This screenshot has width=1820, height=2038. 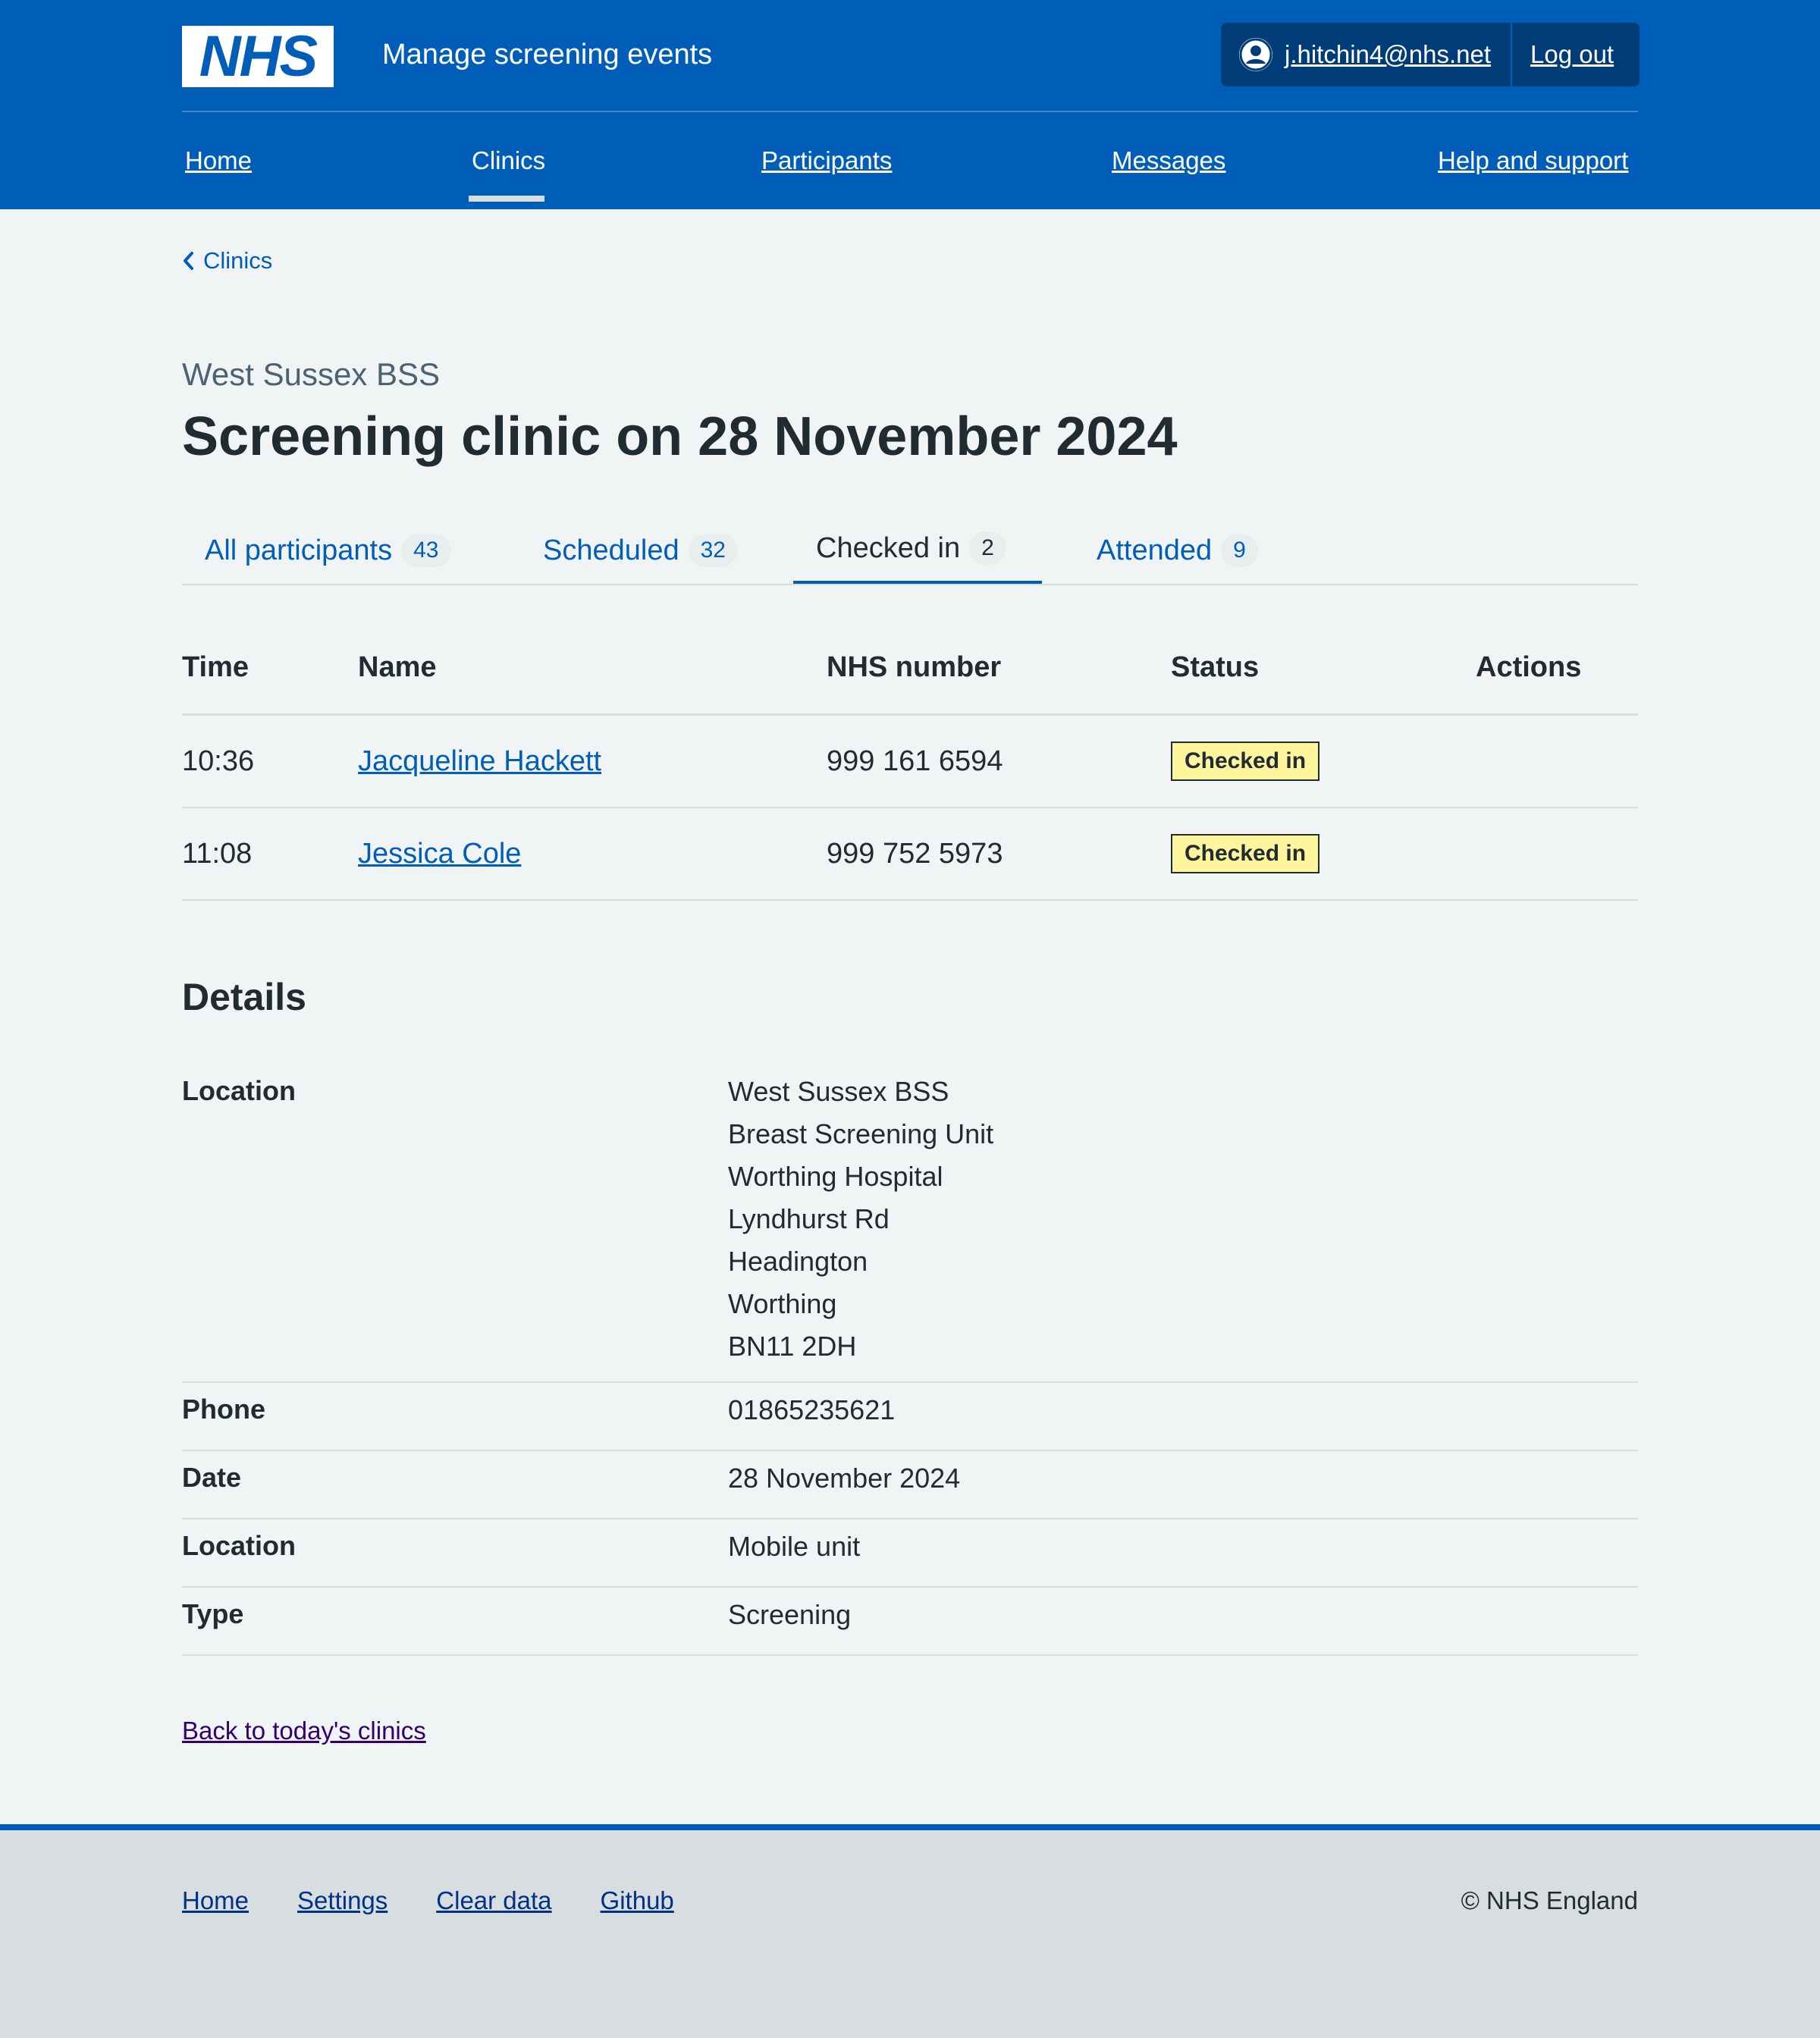 What do you see at coordinates (213, 1614) in the screenshot?
I see `summary-key: Type` at bounding box center [213, 1614].